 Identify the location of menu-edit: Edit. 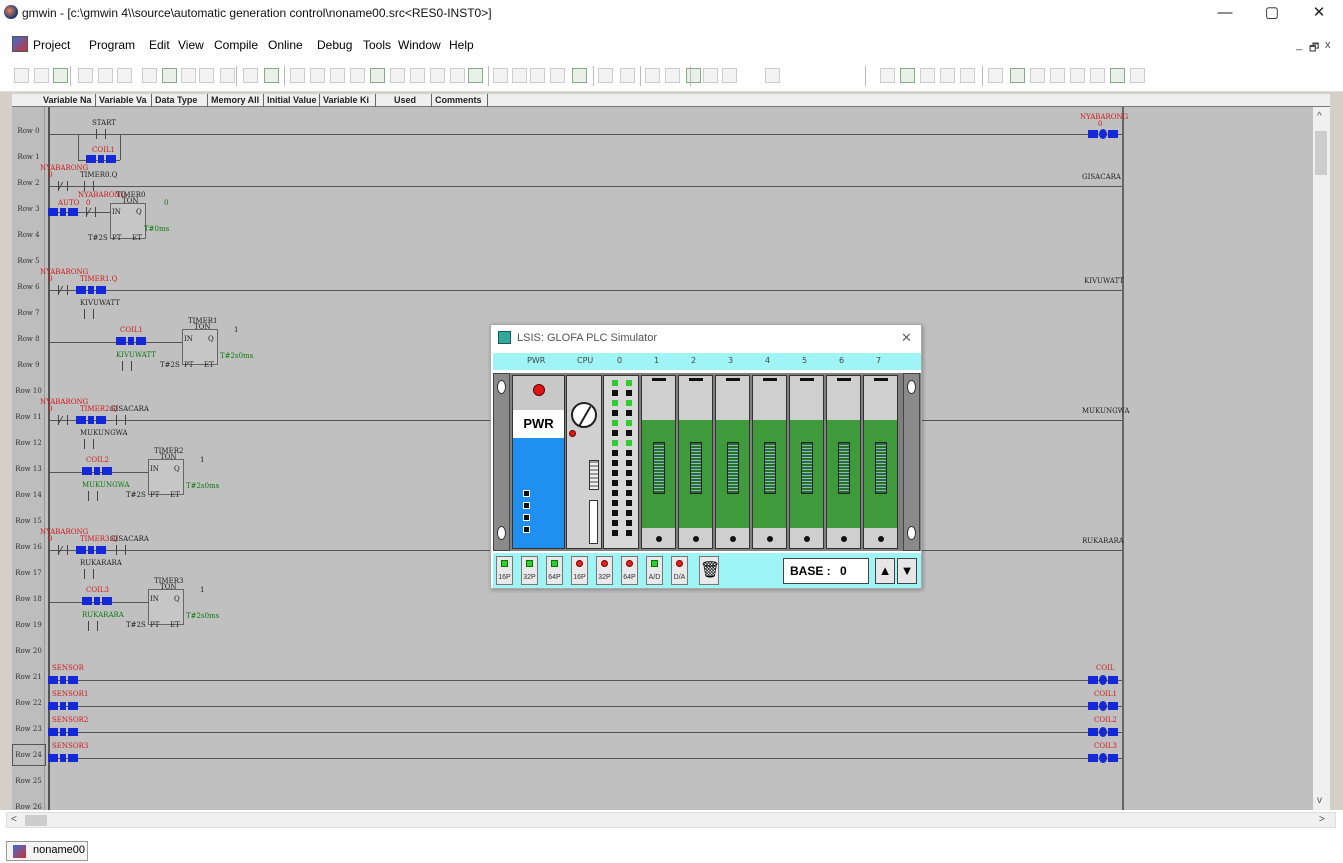
(159, 45).